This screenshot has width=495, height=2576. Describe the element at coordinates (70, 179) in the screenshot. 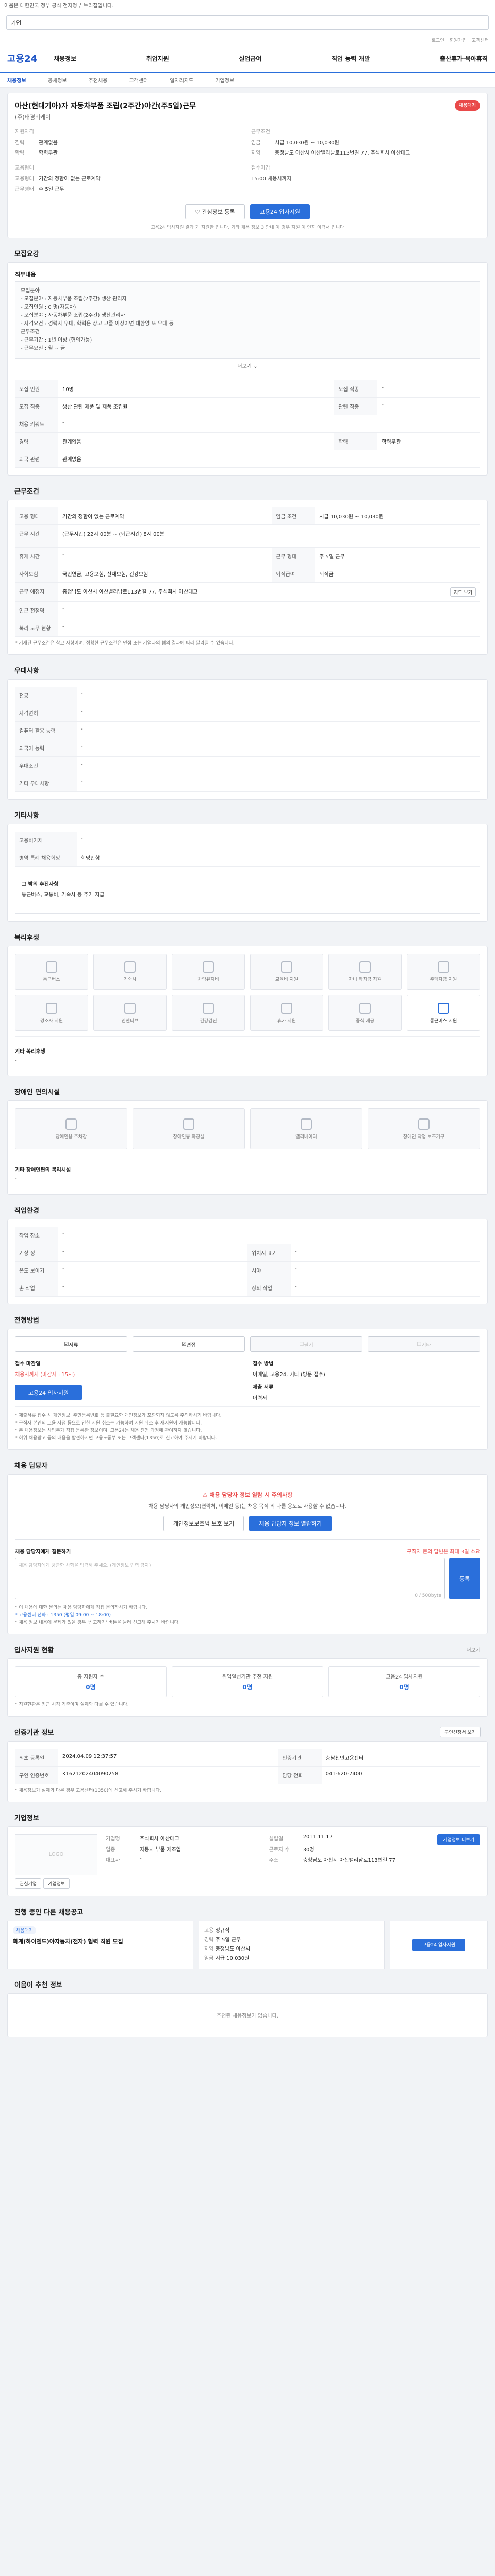

I see `type-value: 기간의 정함이 없는 근로계약` at that location.